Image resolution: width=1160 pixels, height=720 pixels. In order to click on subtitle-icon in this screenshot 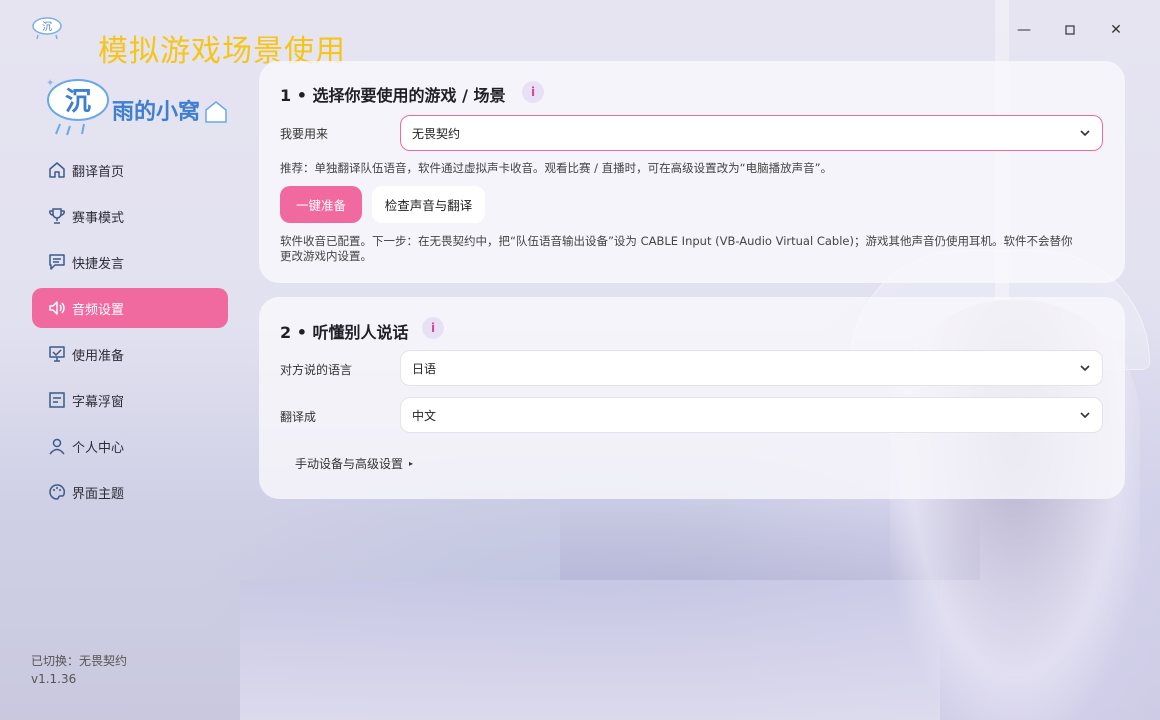, I will do `click(57, 400)`.